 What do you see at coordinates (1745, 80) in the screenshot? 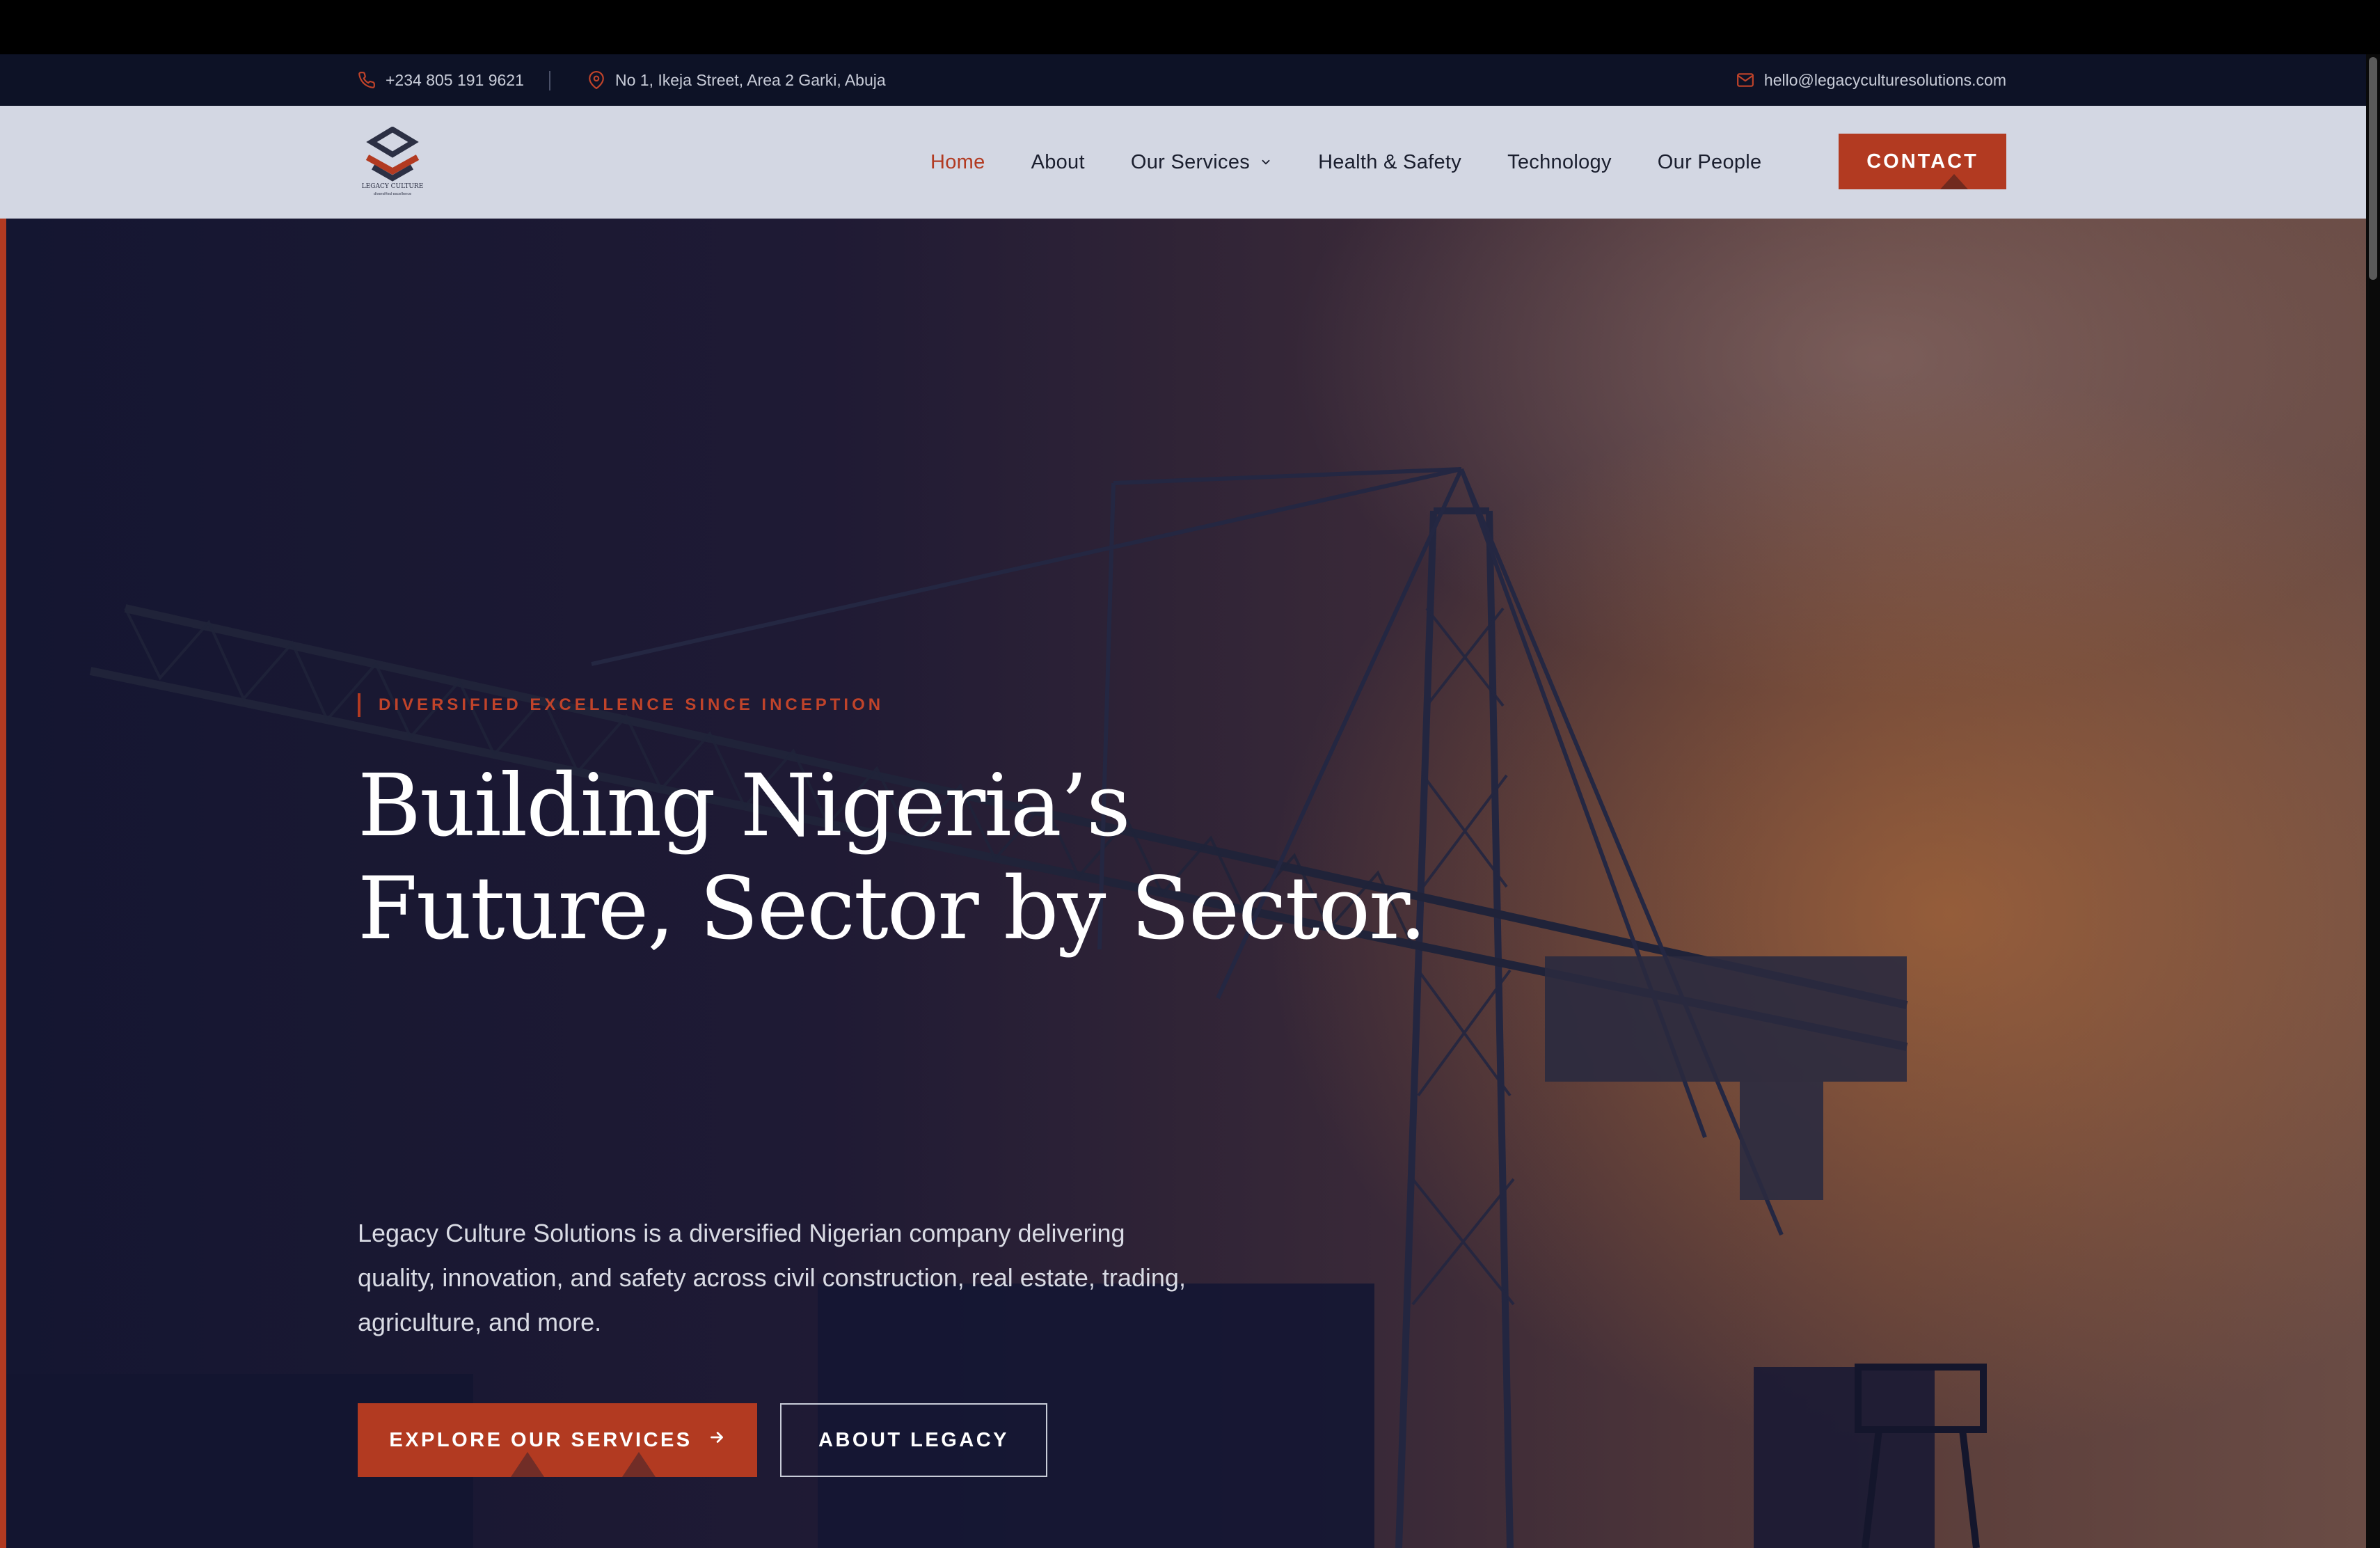
I see `mail-icon` at bounding box center [1745, 80].